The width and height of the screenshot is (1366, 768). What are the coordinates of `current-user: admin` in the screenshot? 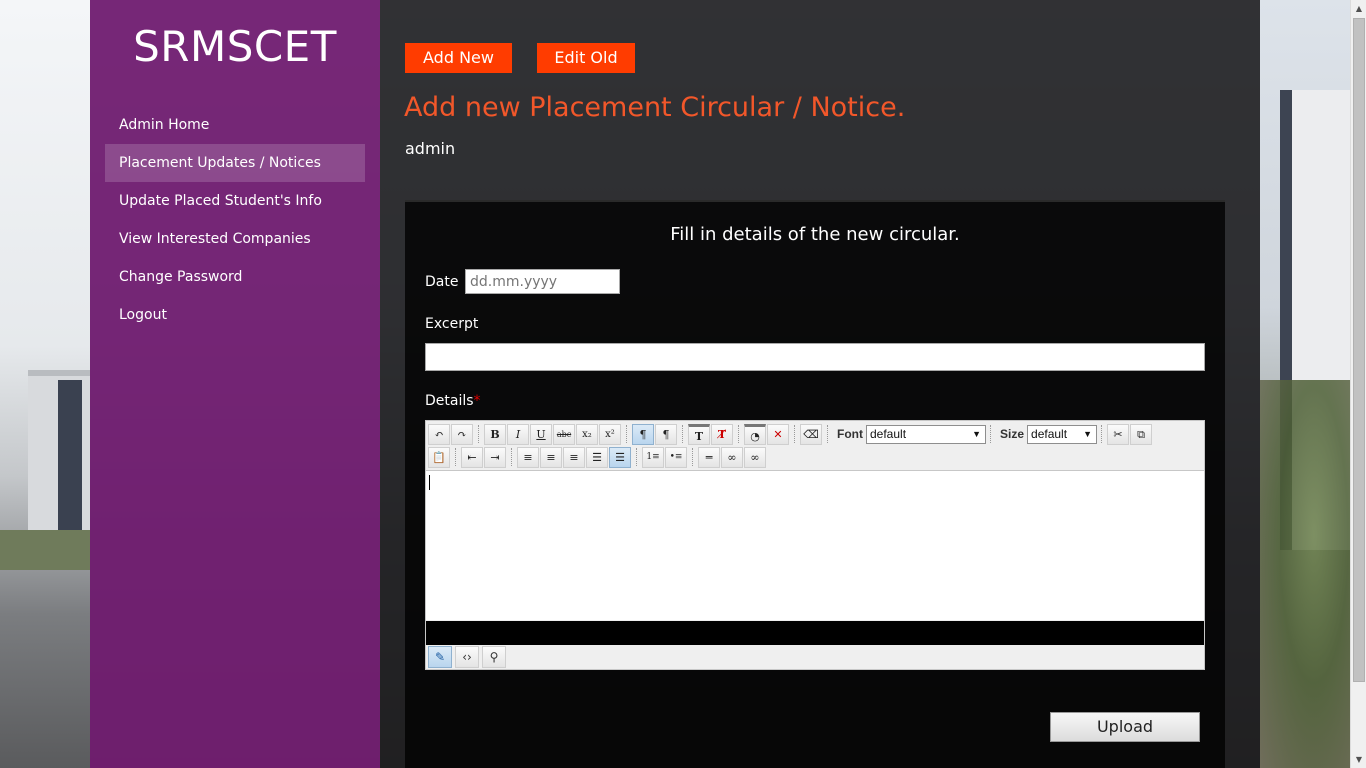 It's located at (430, 148).